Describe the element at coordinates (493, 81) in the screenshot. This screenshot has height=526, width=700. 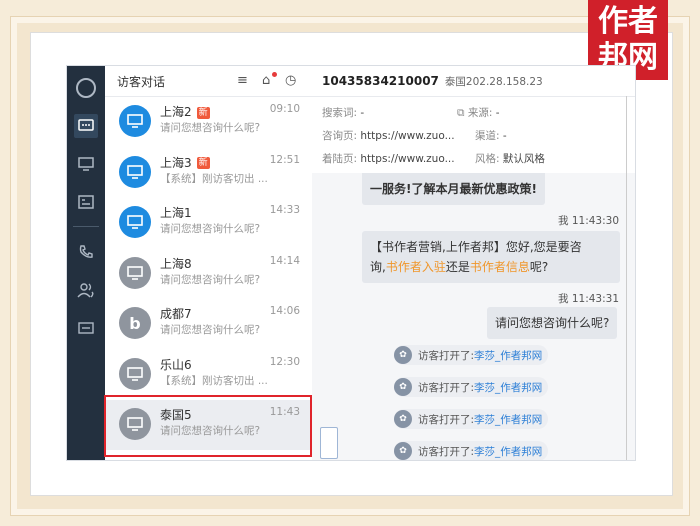
I see `visitor-ip: 泰国202.28.158.23` at that location.